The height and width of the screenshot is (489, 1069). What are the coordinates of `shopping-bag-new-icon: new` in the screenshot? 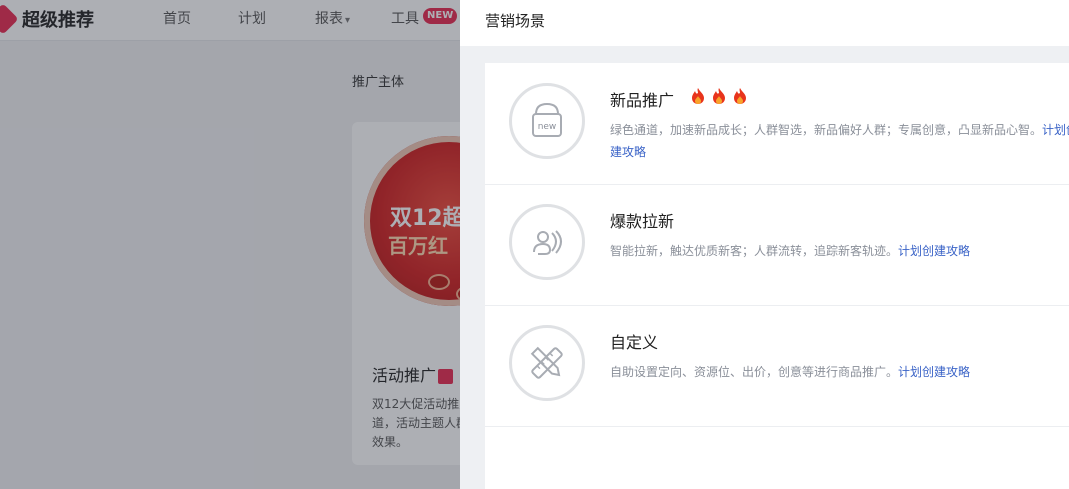 It's located at (547, 121).